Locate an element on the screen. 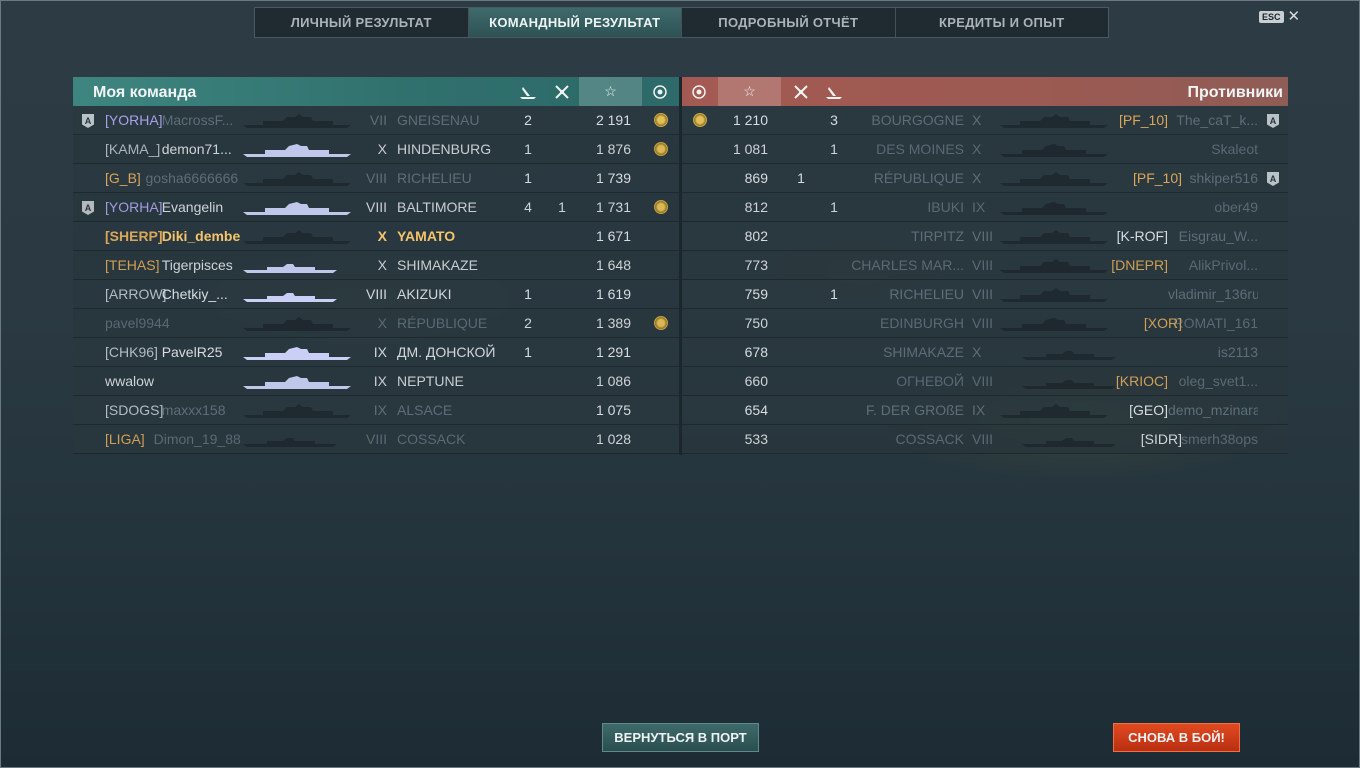 This screenshot has height=768, width=1360. player-row: [SDOGS] maxxx158 IX ALSACE 1 075 is located at coordinates (376, 410).